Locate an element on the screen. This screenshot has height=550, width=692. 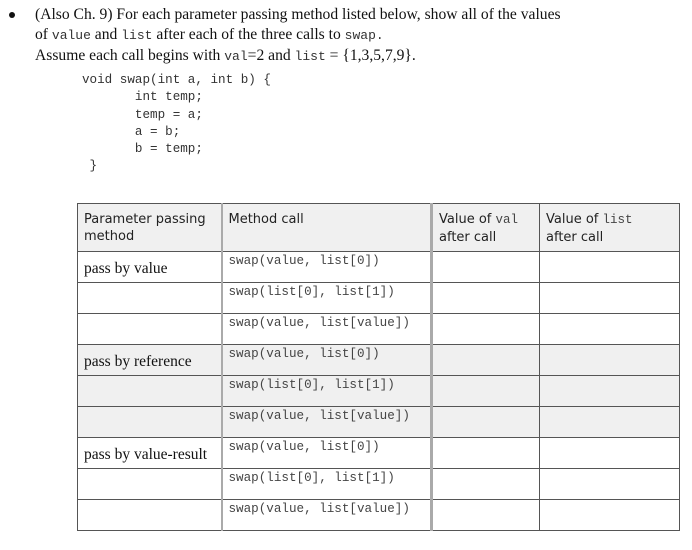
code-line: } is located at coordinates (90, 166).